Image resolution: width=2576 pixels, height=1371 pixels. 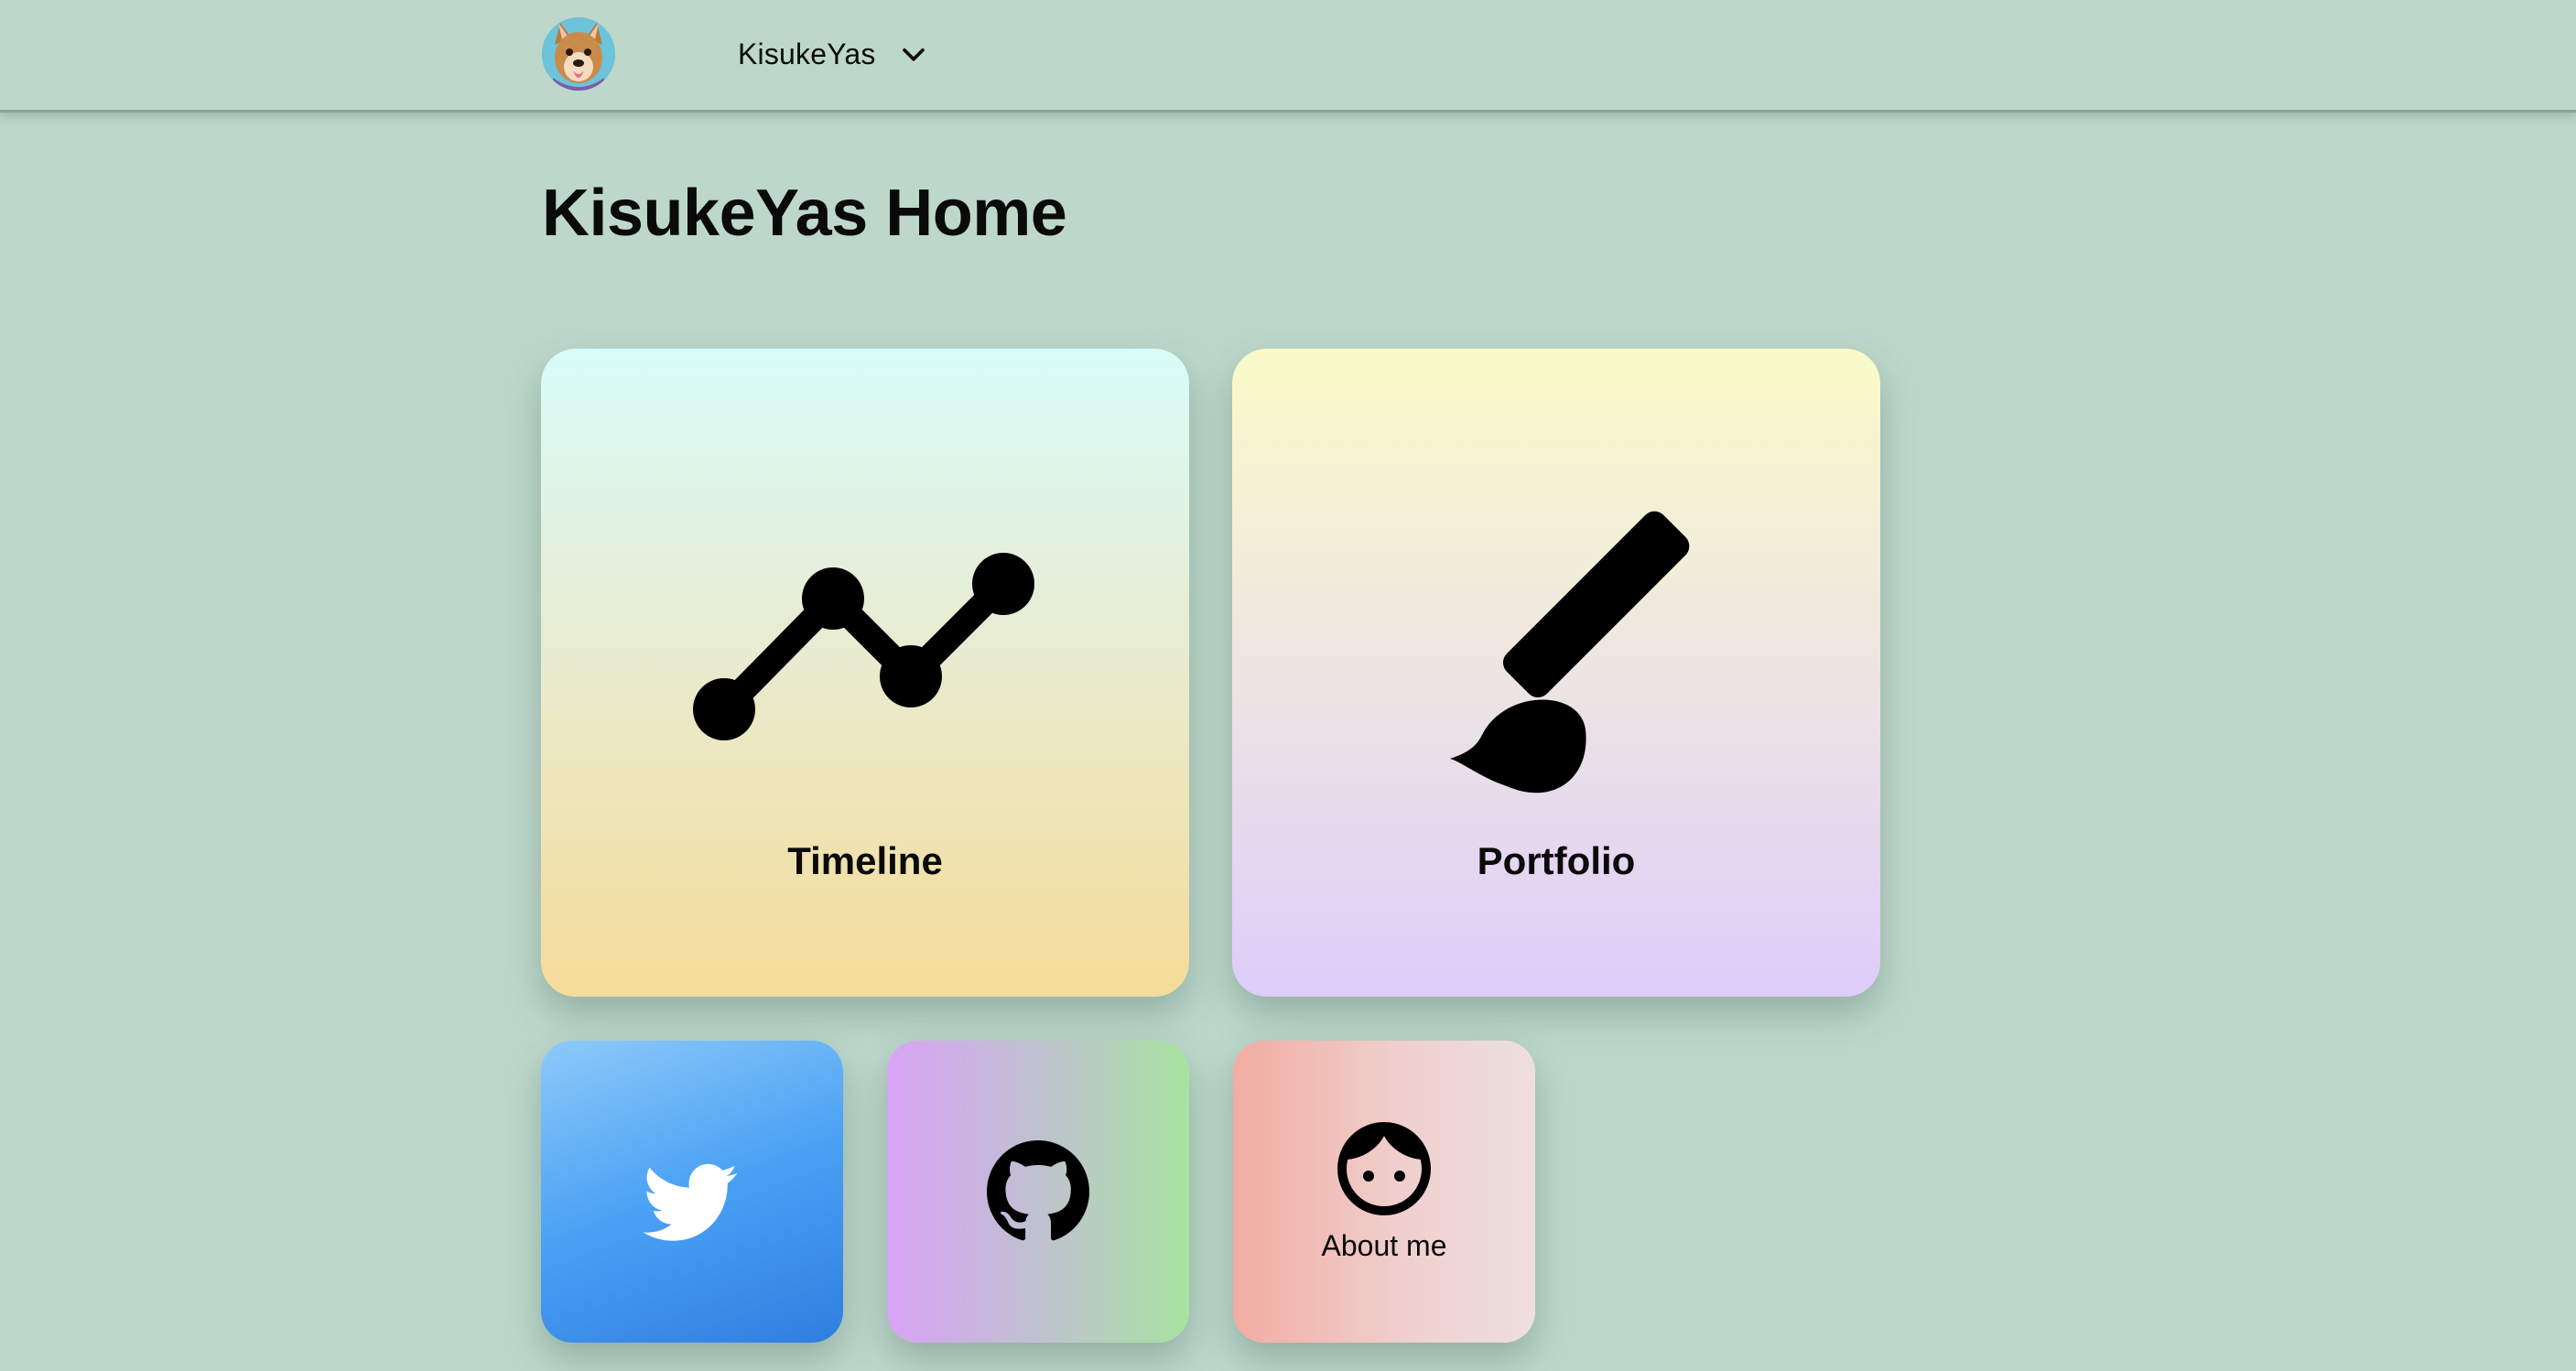 What do you see at coordinates (865, 860) in the screenshot?
I see `timeline-label: Timeline` at bounding box center [865, 860].